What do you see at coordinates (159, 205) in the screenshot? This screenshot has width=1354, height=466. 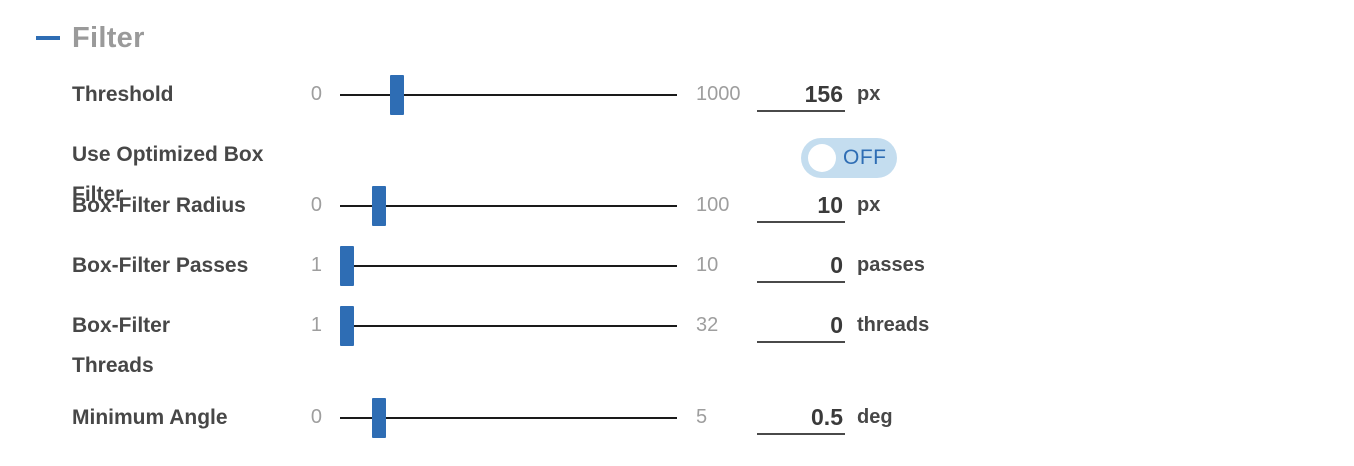 I see `radius-label: Box-Filter Radius` at bounding box center [159, 205].